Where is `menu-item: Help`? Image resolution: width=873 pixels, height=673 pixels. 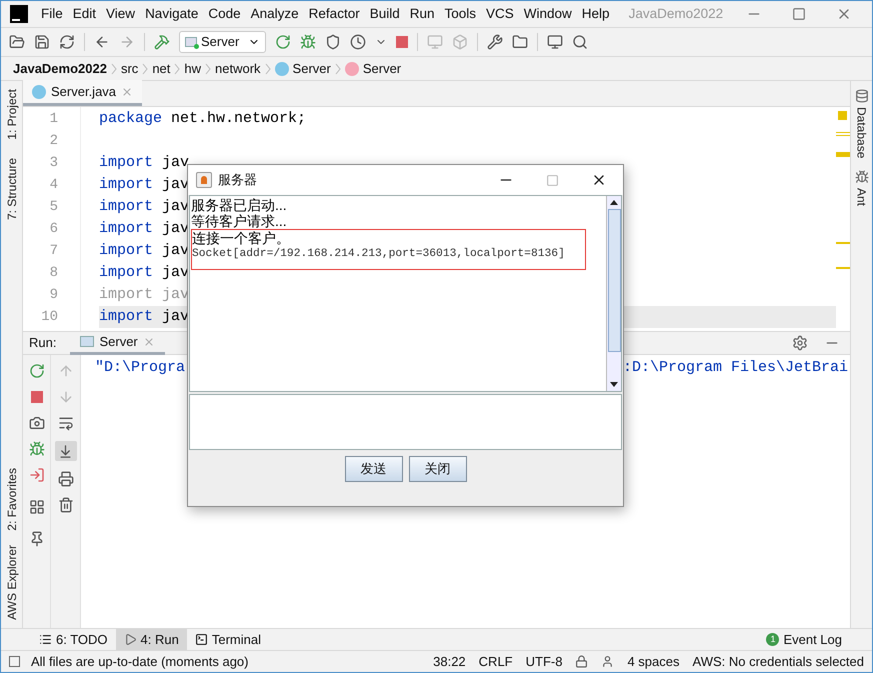 menu-item: Help is located at coordinates (595, 14).